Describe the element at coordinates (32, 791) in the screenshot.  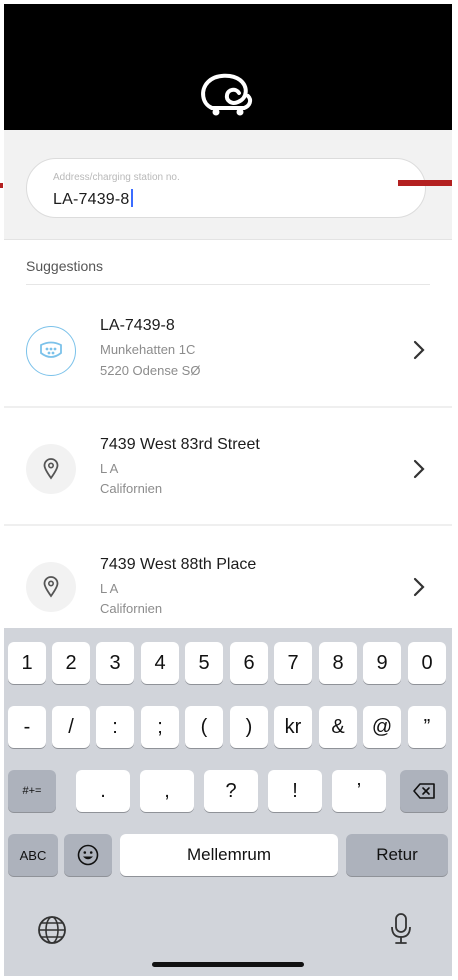
I see `symbols-toggle-key: #+=` at that location.